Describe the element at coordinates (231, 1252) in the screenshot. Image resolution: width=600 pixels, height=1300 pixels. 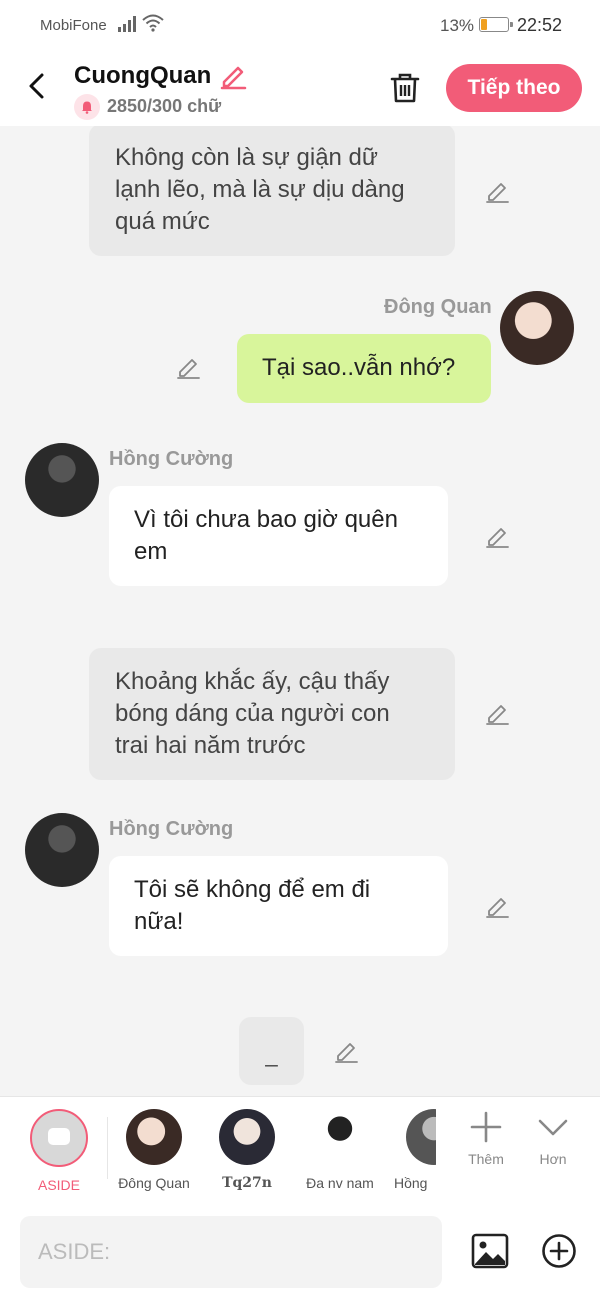
I see `message-input` at that location.